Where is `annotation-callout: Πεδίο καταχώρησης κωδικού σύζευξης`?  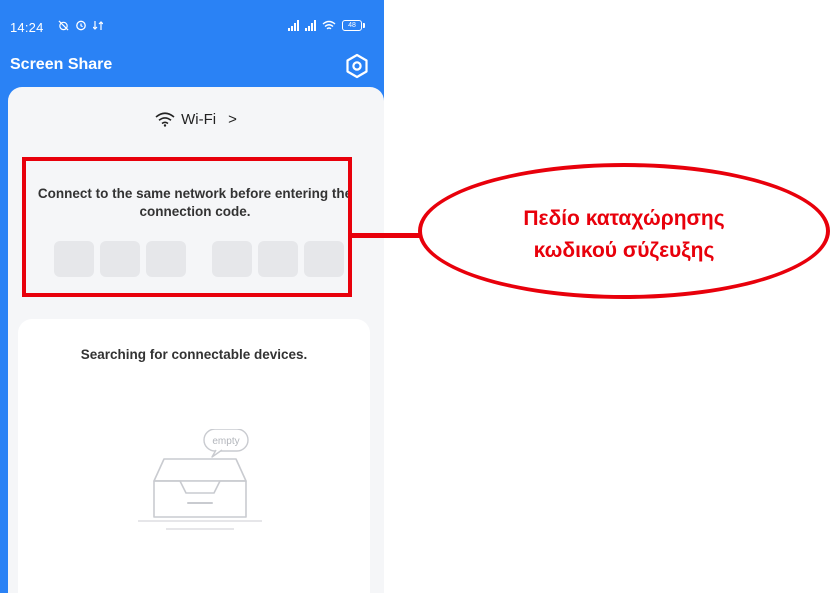 annotation-callout: Πεδίο καταχώρησης κωδικού σύζευξης is located at coordinates (624, 231).